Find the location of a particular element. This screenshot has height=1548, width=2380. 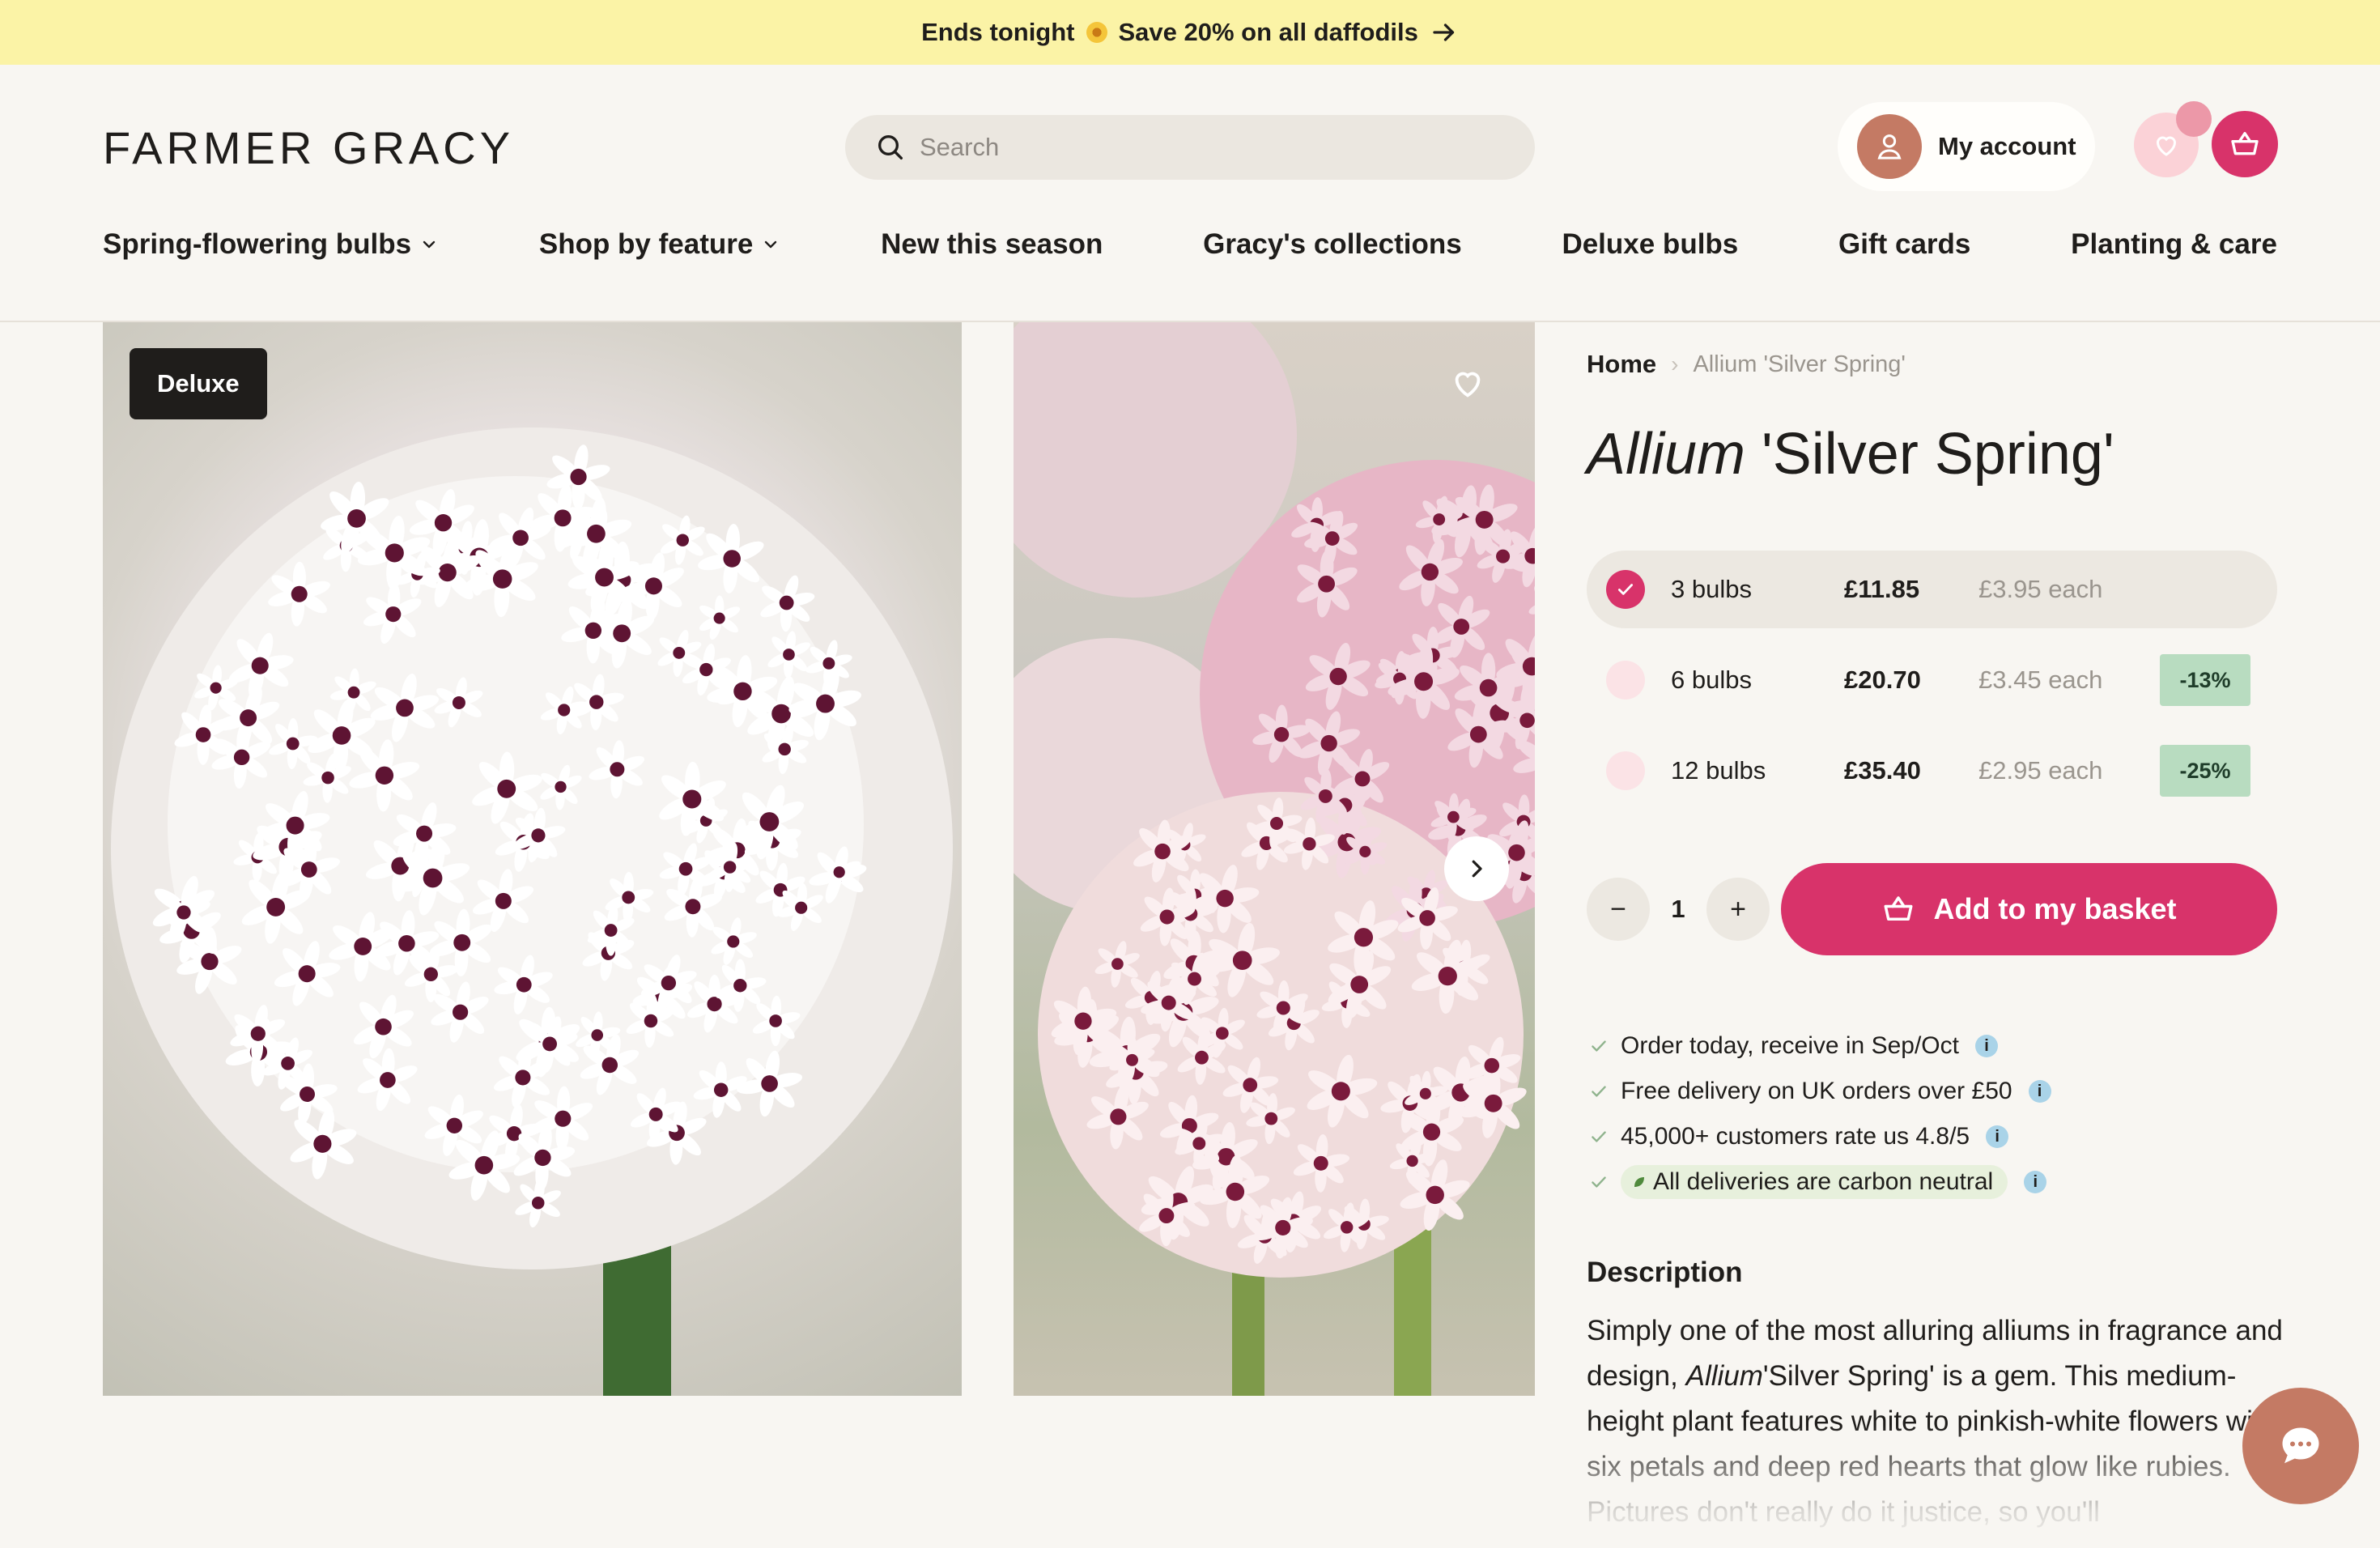

chat-bubble-icon is located at coordinates (2300, 1446).